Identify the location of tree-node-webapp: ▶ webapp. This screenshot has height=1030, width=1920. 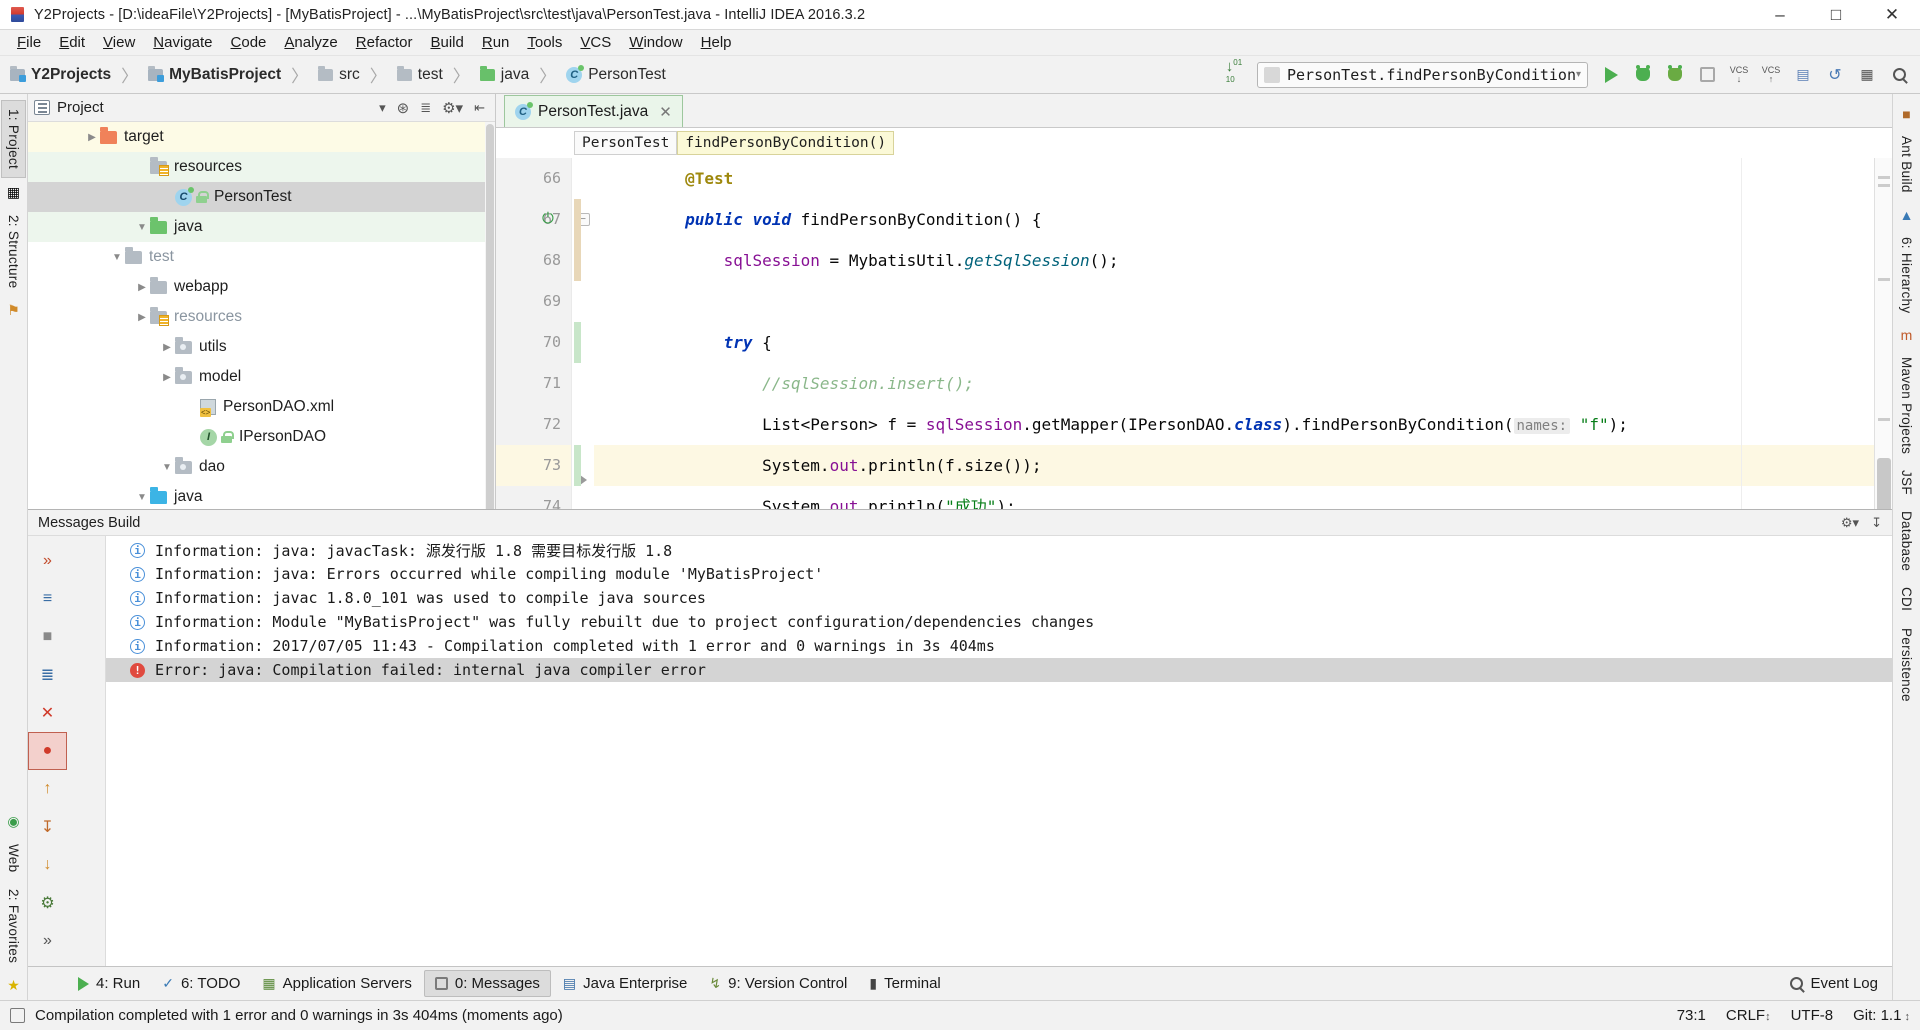
(261, 287).